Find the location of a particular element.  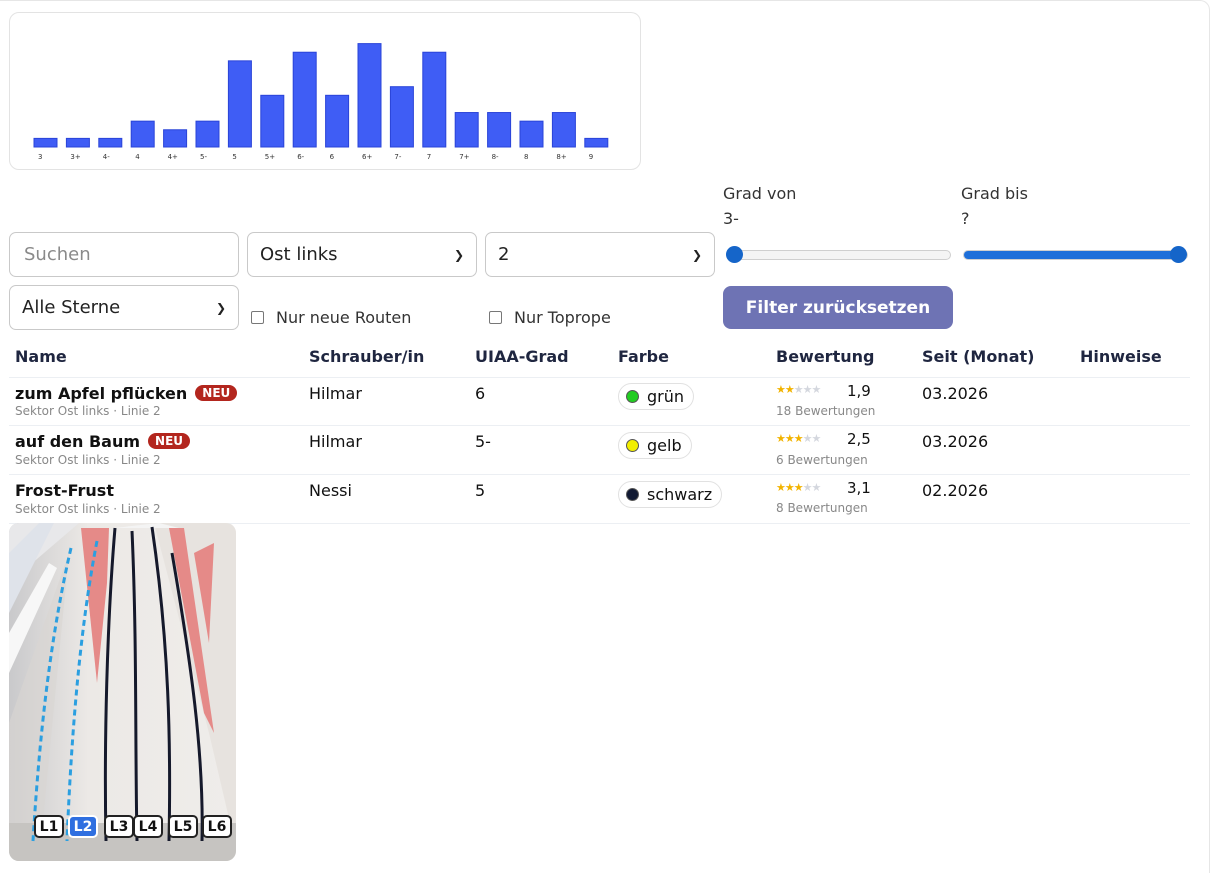

route-name: Frost-Frust is located at coordinates (64, 490).